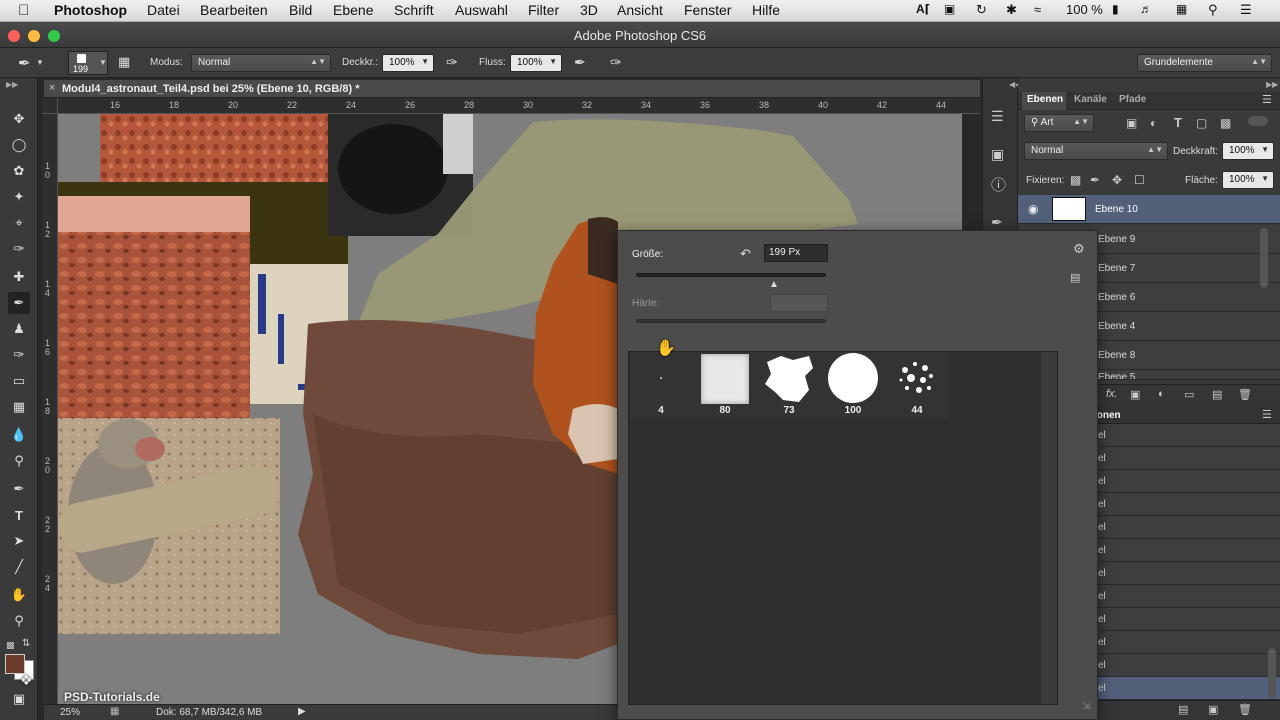 This screenshot has width=1280, height=720. Describe the element at coordinates (1267, 99) in the screenshot. I see `panel-menu-icon: ☰` at that location.